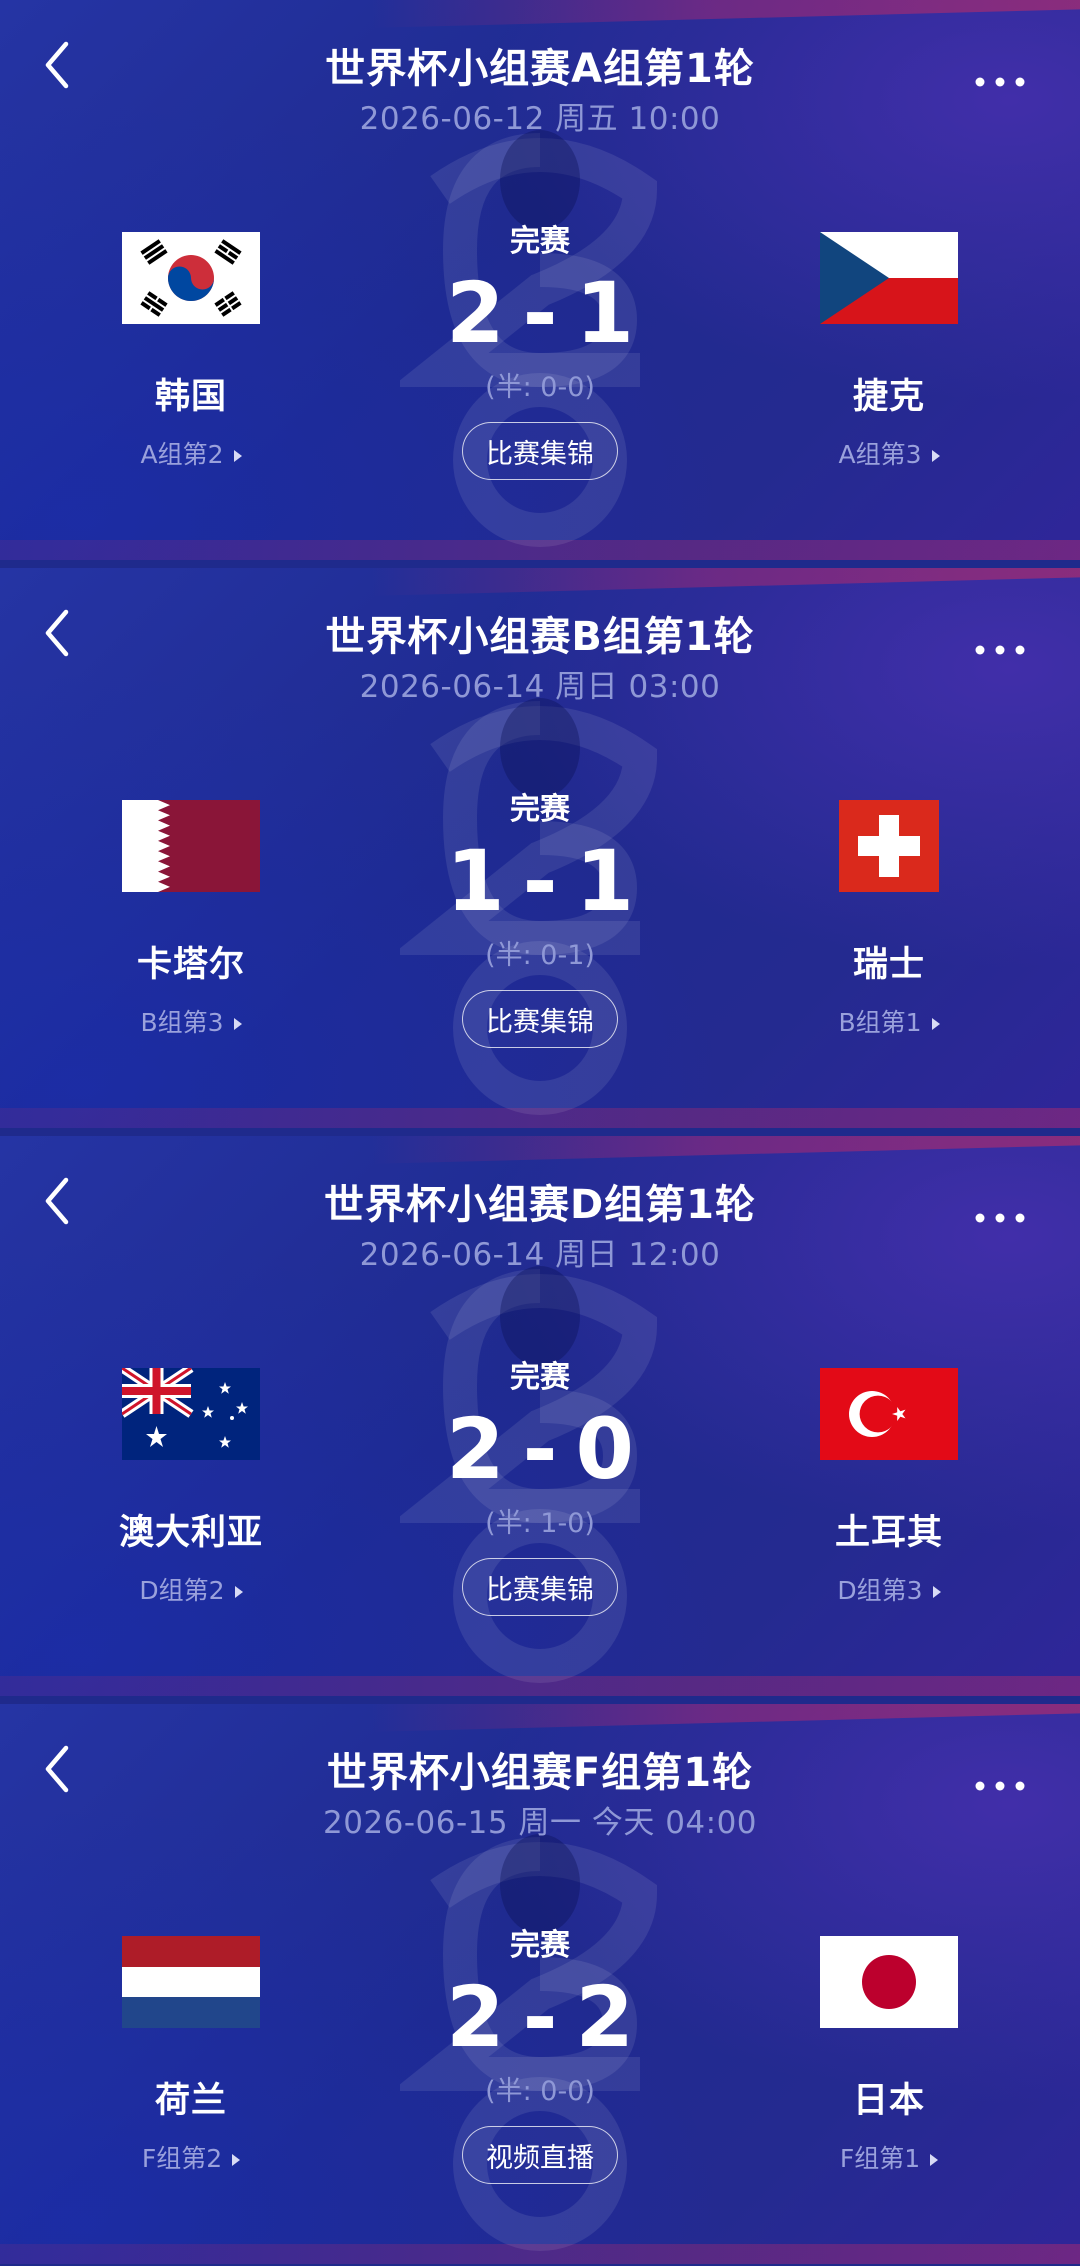 Image resolution: width=1080 pixels, height=2266 pixels. I want to click on group-rank-label: A组第2, so click(182, 454).